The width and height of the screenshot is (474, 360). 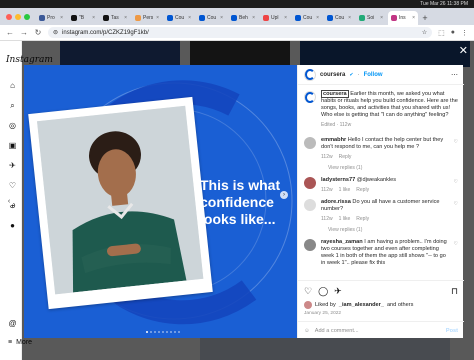 What do you see at coordinates (441, 33) in the screenshot?
I see `extensions-icon: ⬚` at bounding box center [441, 33].